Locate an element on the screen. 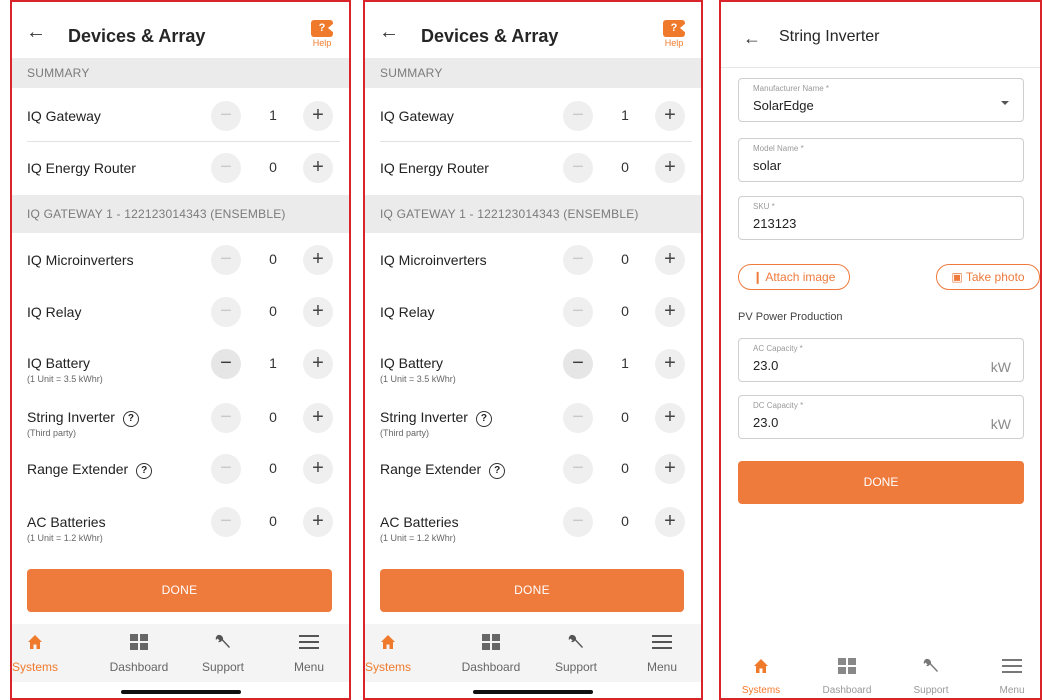  attach-image-button: ❙ Attach image is located at coordinates (794, 277).